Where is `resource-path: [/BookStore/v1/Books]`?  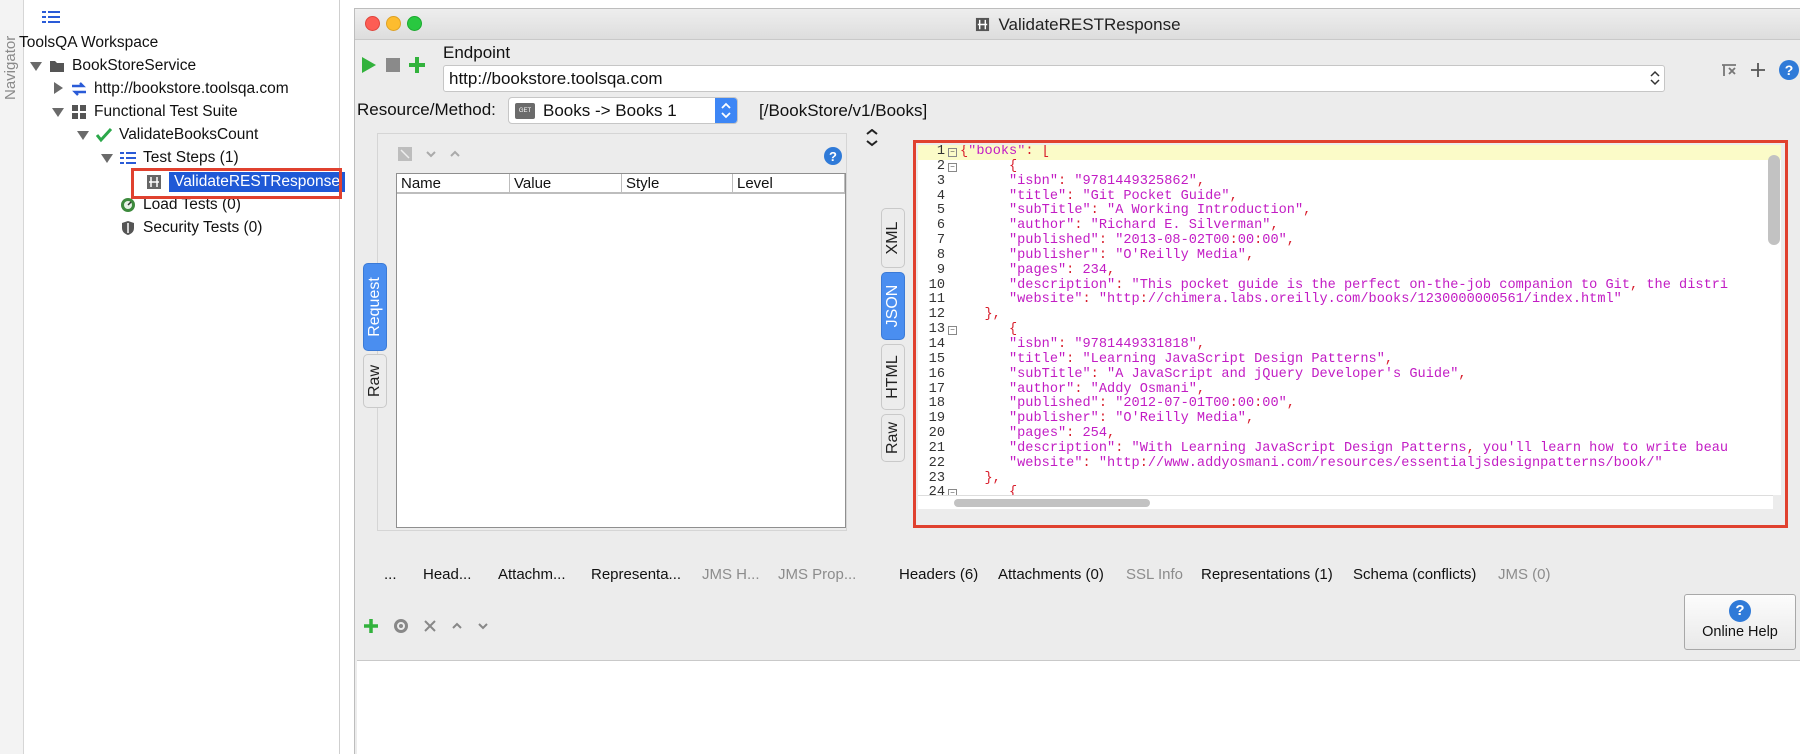
resource-path: [/BookStore/v1/Books] is located at coordinates (843, 110).